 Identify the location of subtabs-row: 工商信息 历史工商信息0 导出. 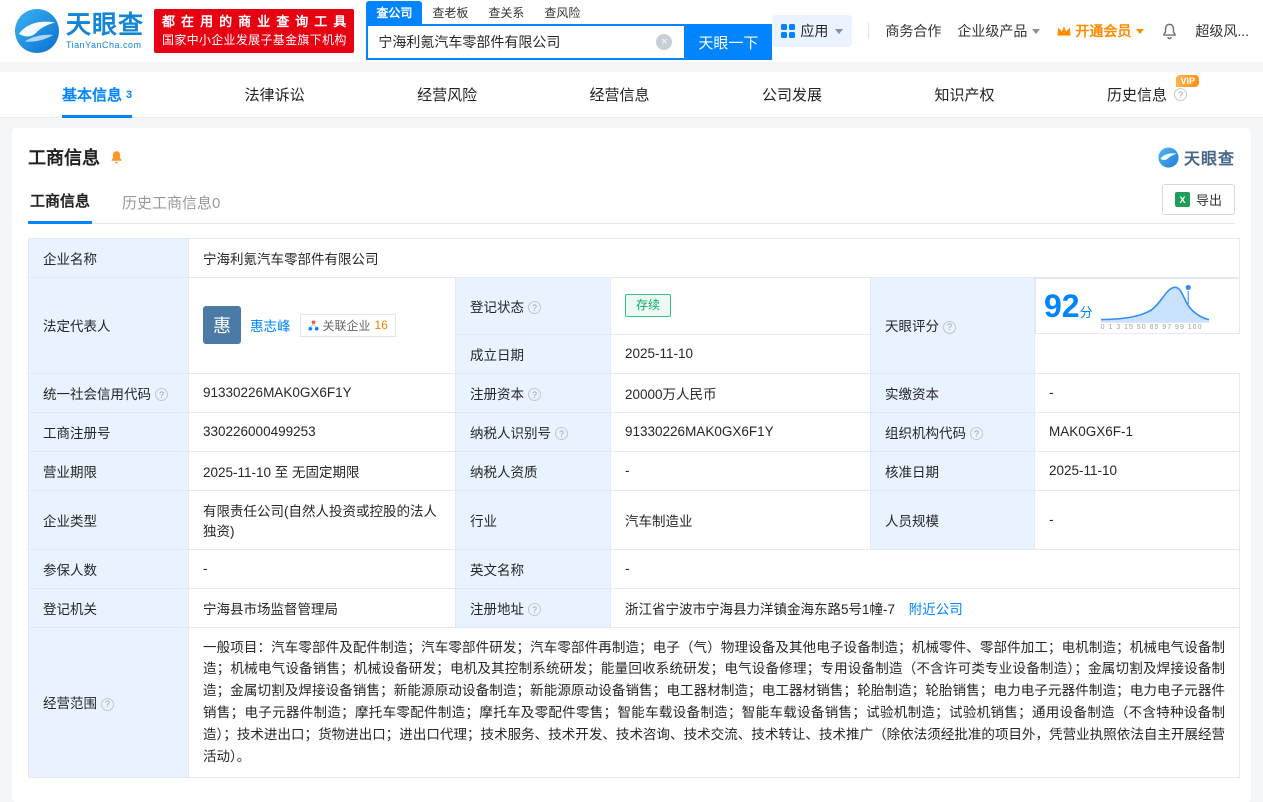
(631, 204).